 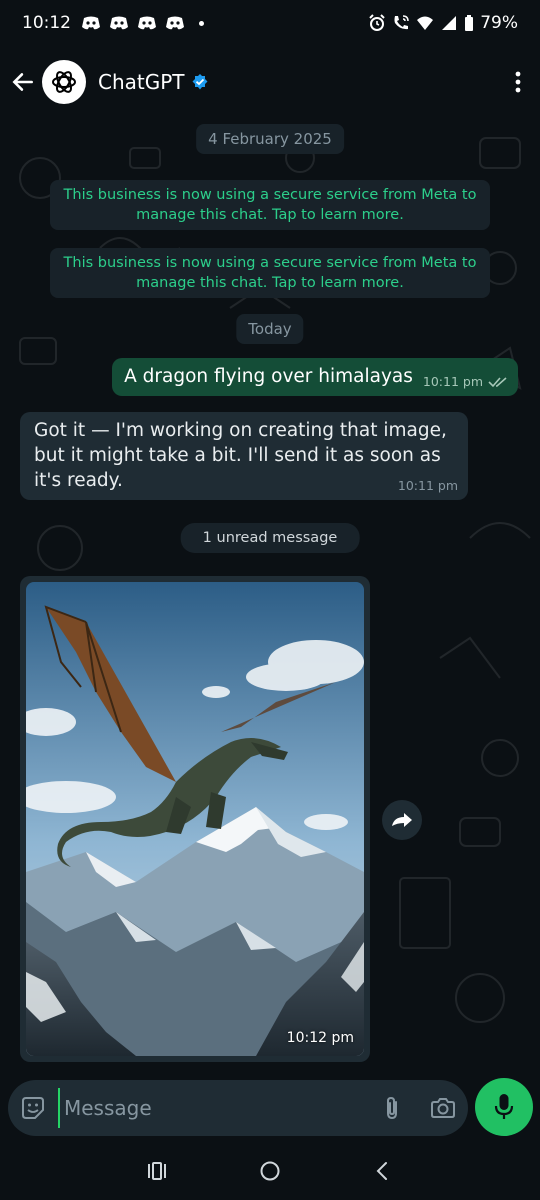 I want to click on message-compose, so click(x=238, y=1108).